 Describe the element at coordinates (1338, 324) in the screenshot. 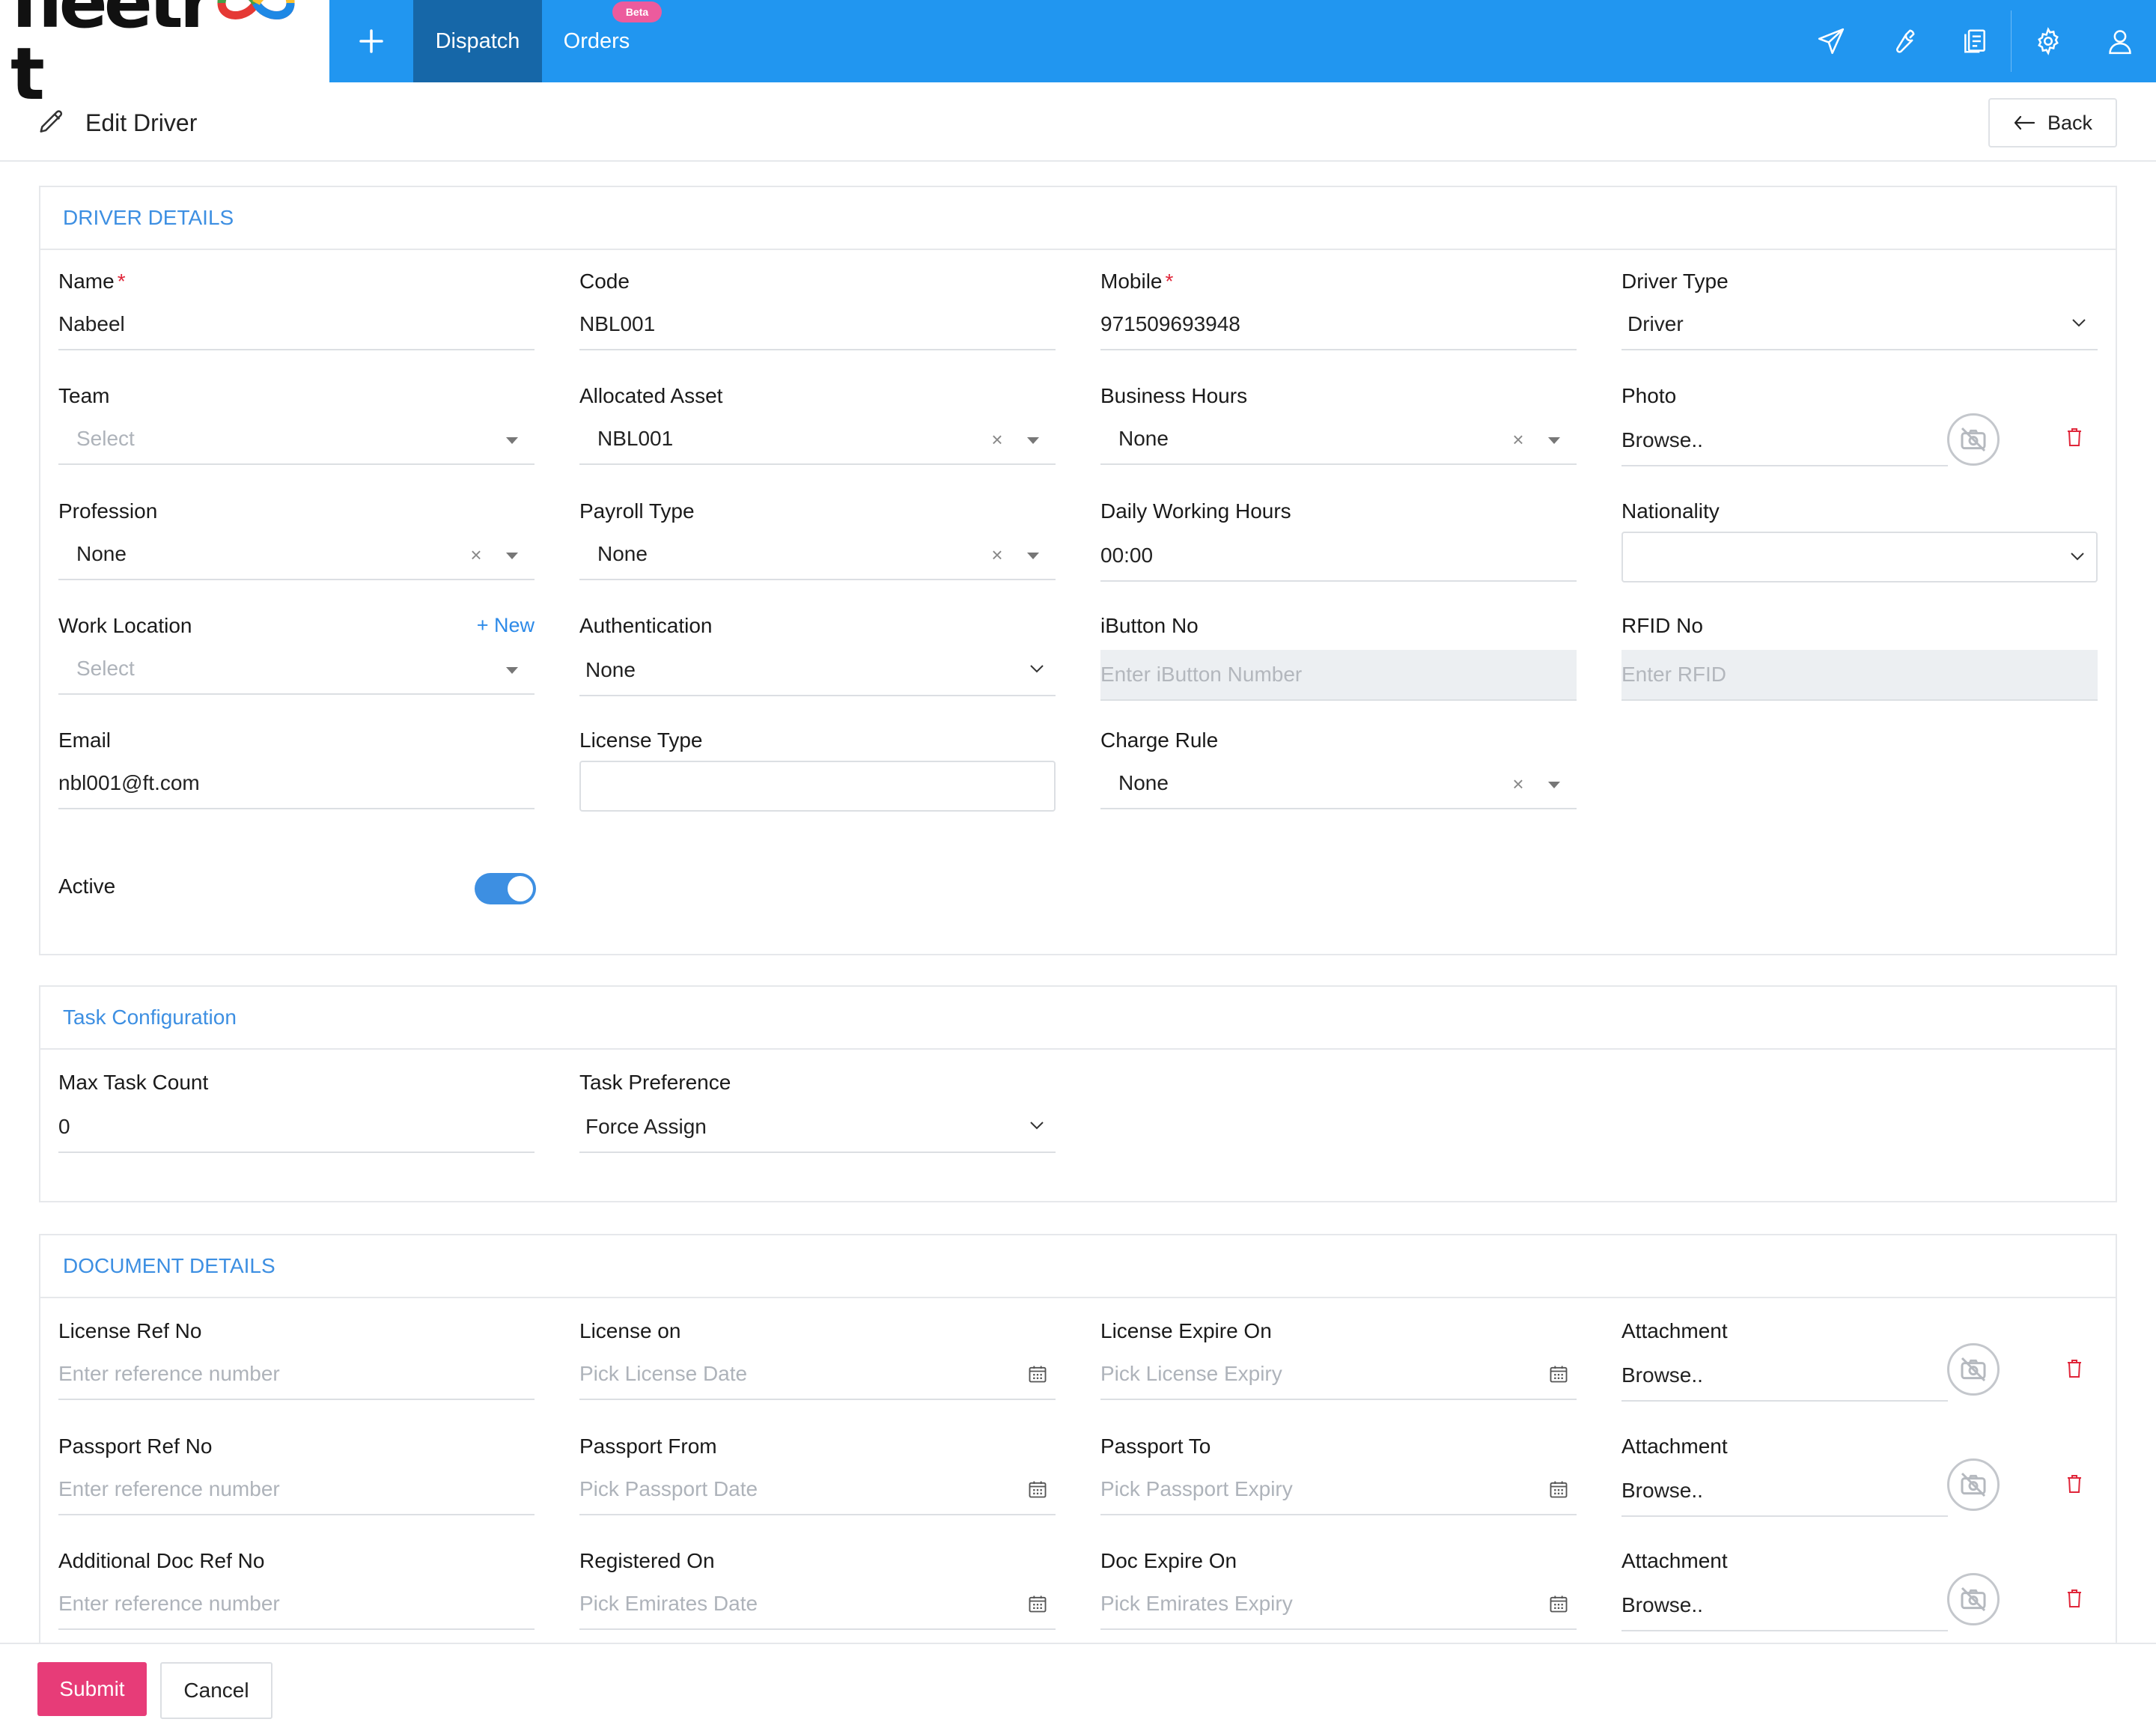

I see `mobile-input: 971509693948` at that location.